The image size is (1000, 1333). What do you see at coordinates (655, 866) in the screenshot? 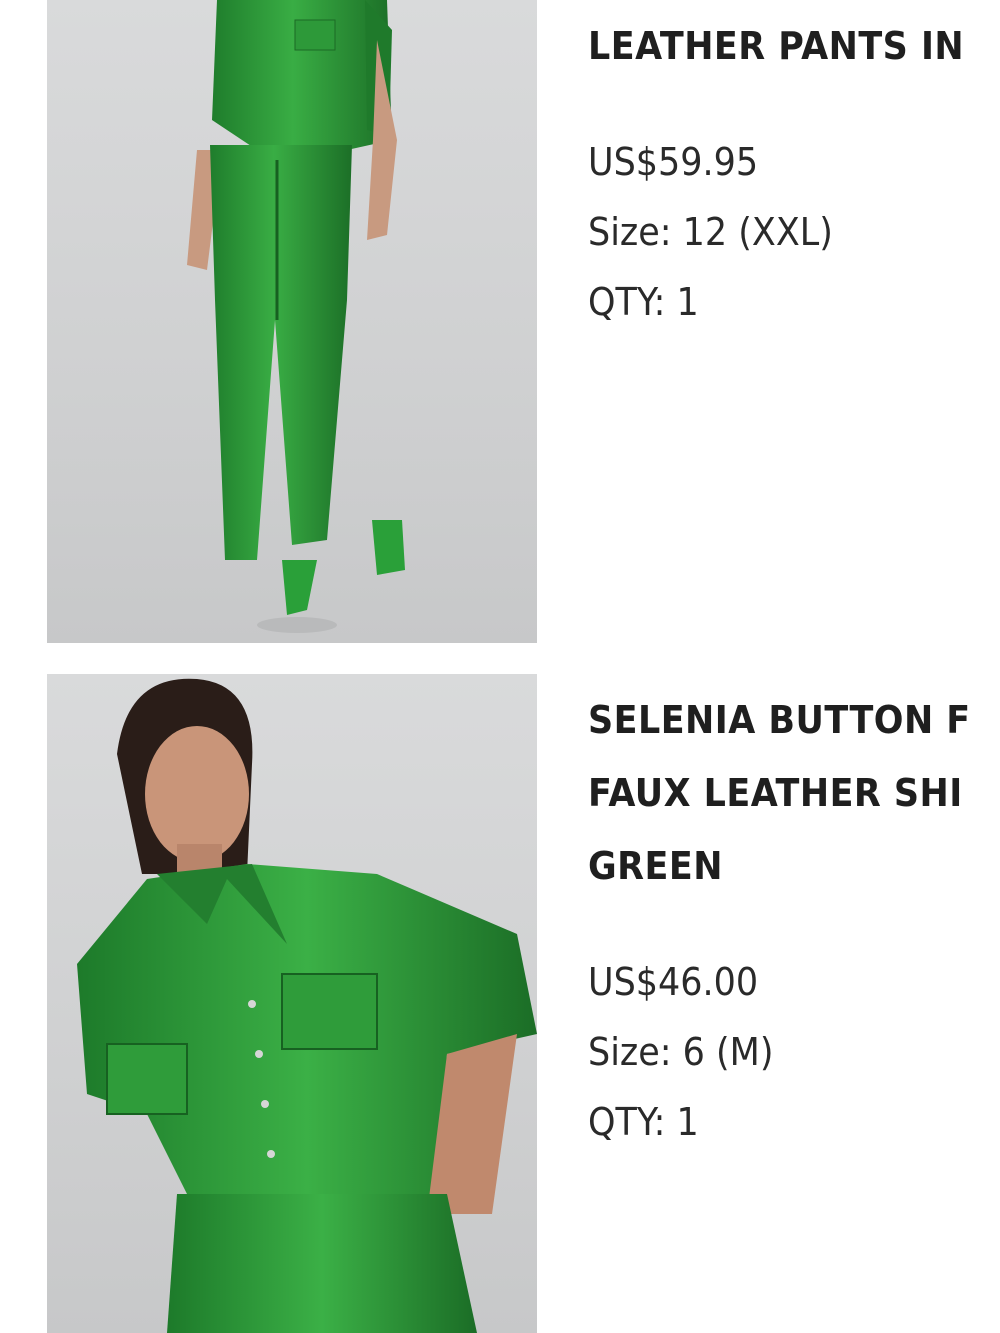
I see `title-line: GREEN` at bounding box center [655, 866].